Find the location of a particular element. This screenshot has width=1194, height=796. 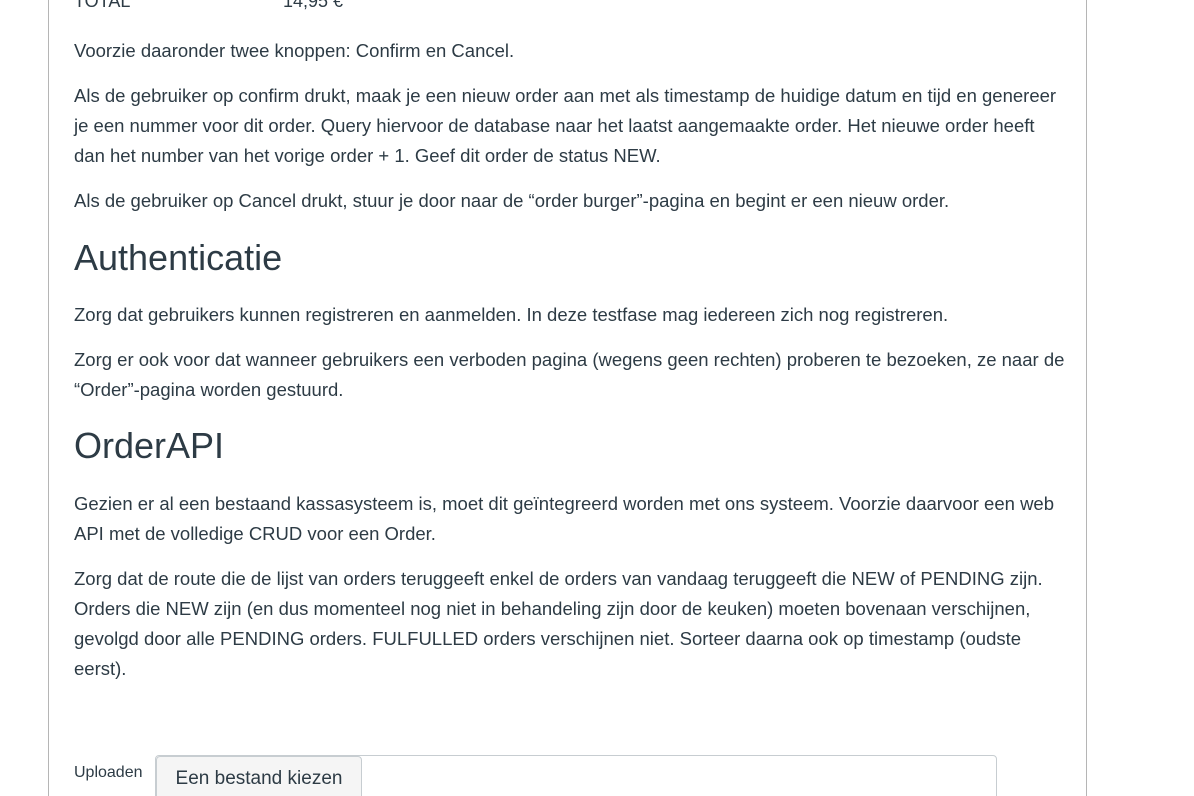

order-total-row: TOTAL 14,95 € is located at coordinates (374, 8).